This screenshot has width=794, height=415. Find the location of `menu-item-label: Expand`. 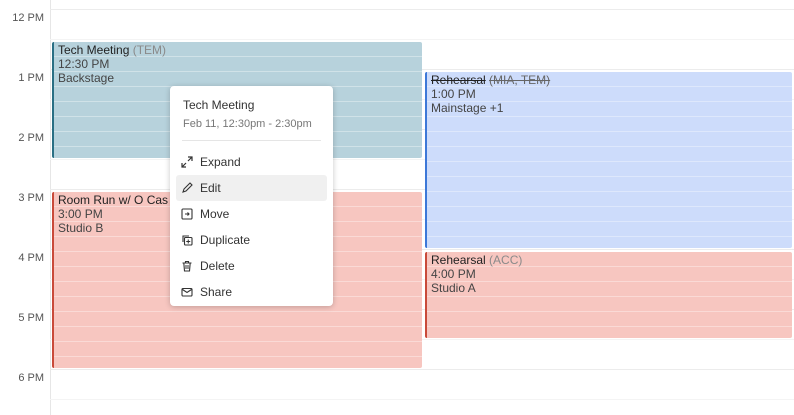

menu-item-label: Expand is located at coordinates (220, 162).